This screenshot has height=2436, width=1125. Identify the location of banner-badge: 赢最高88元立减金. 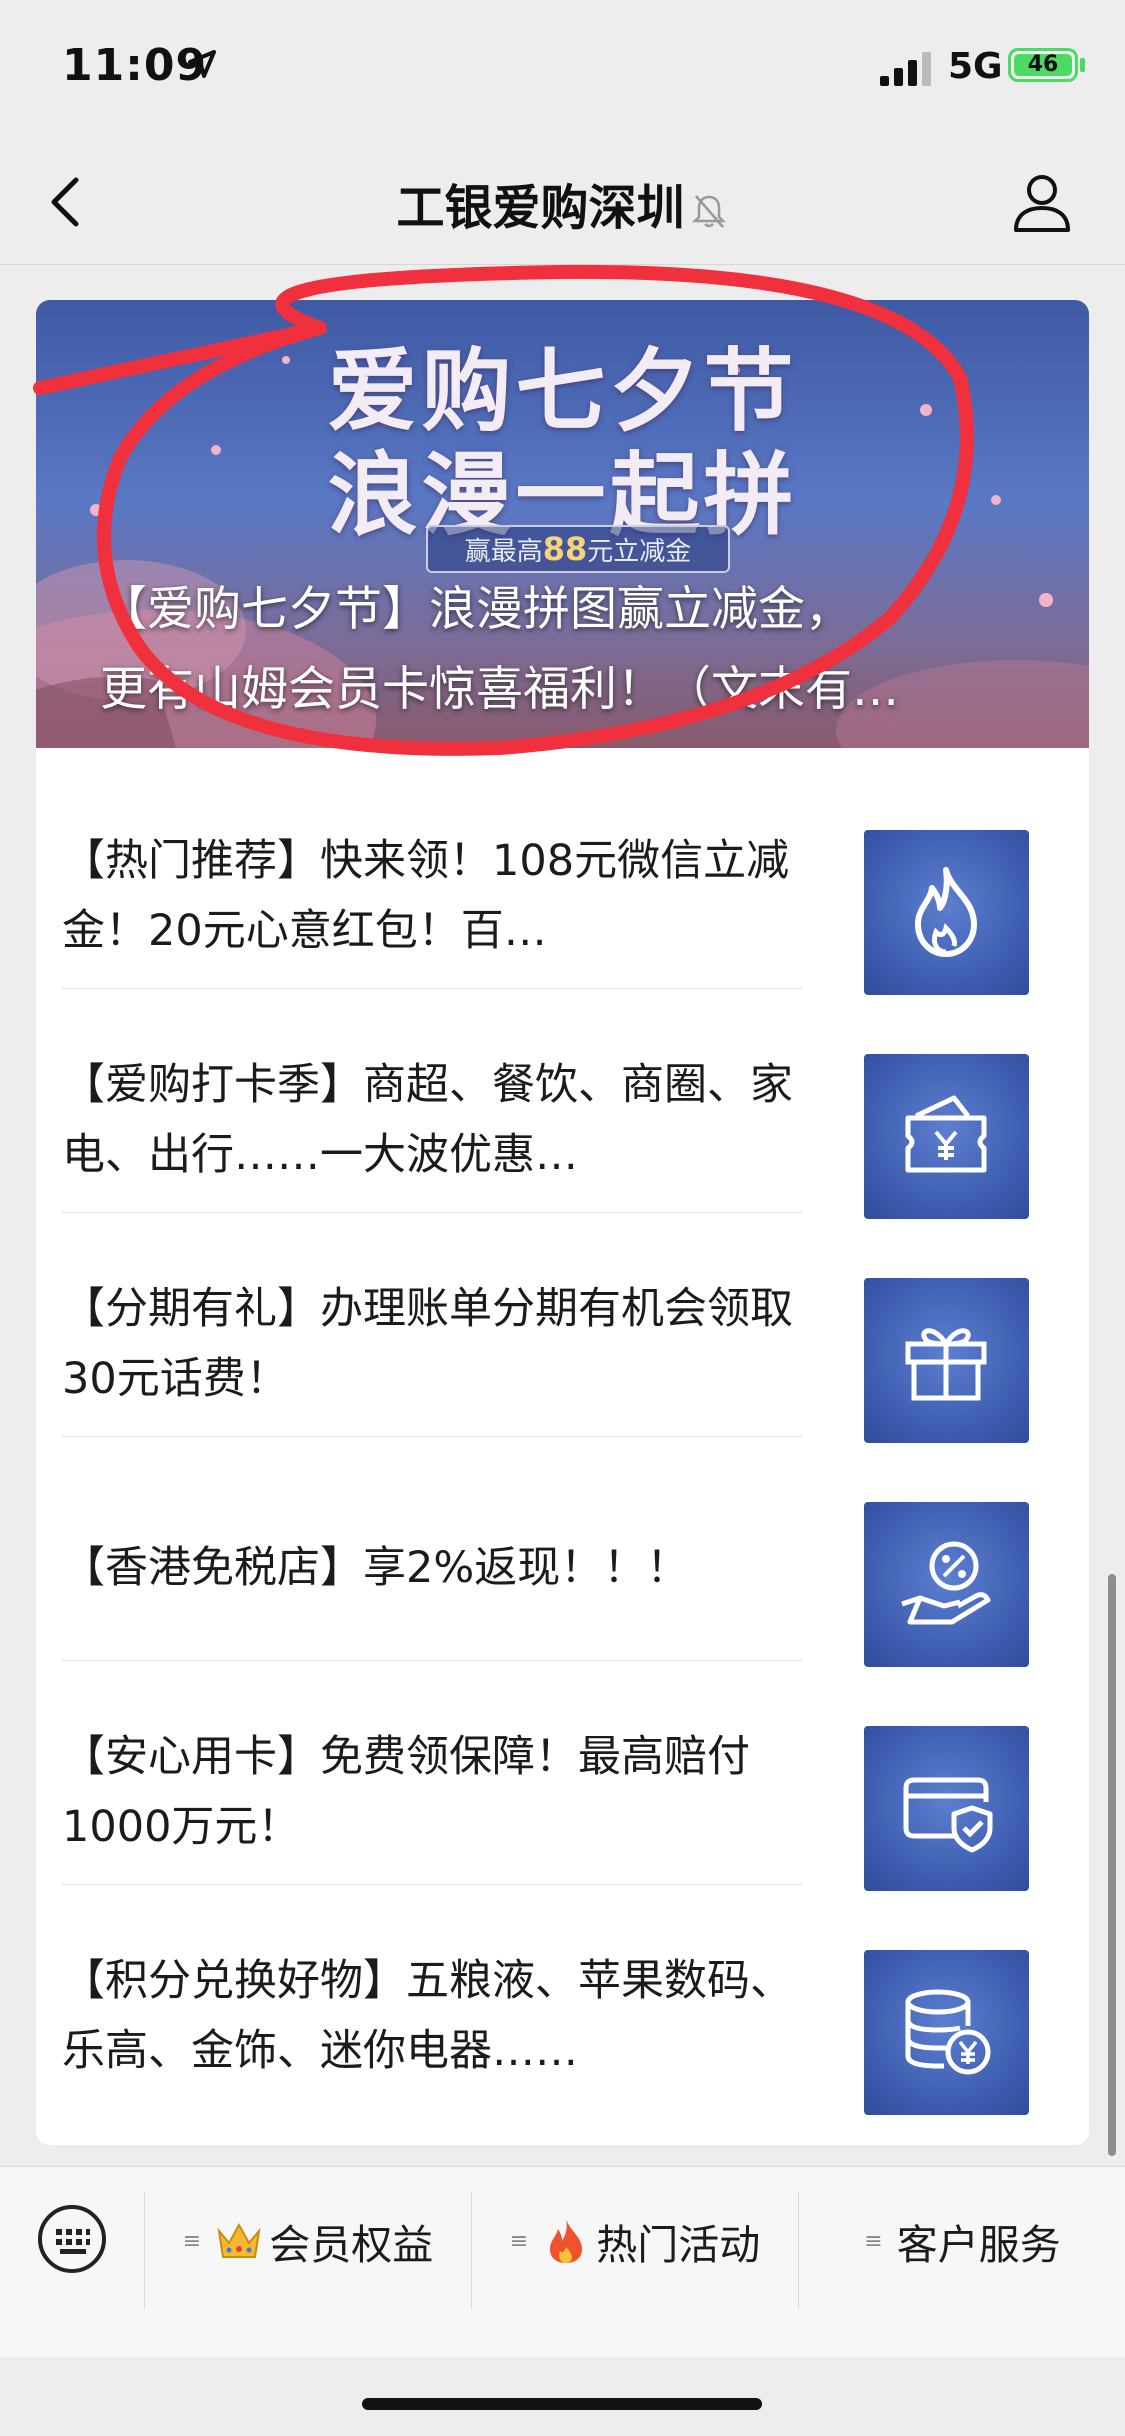
(578, 549).